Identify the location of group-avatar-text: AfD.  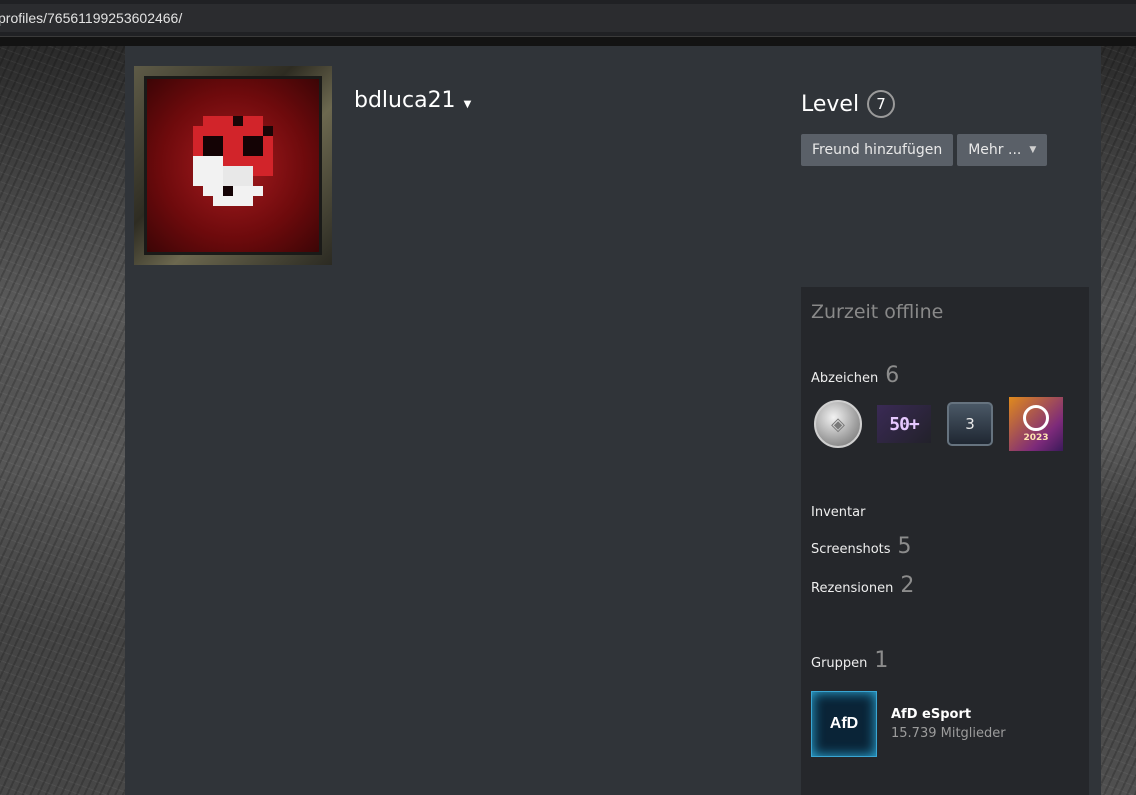
(844, 723).